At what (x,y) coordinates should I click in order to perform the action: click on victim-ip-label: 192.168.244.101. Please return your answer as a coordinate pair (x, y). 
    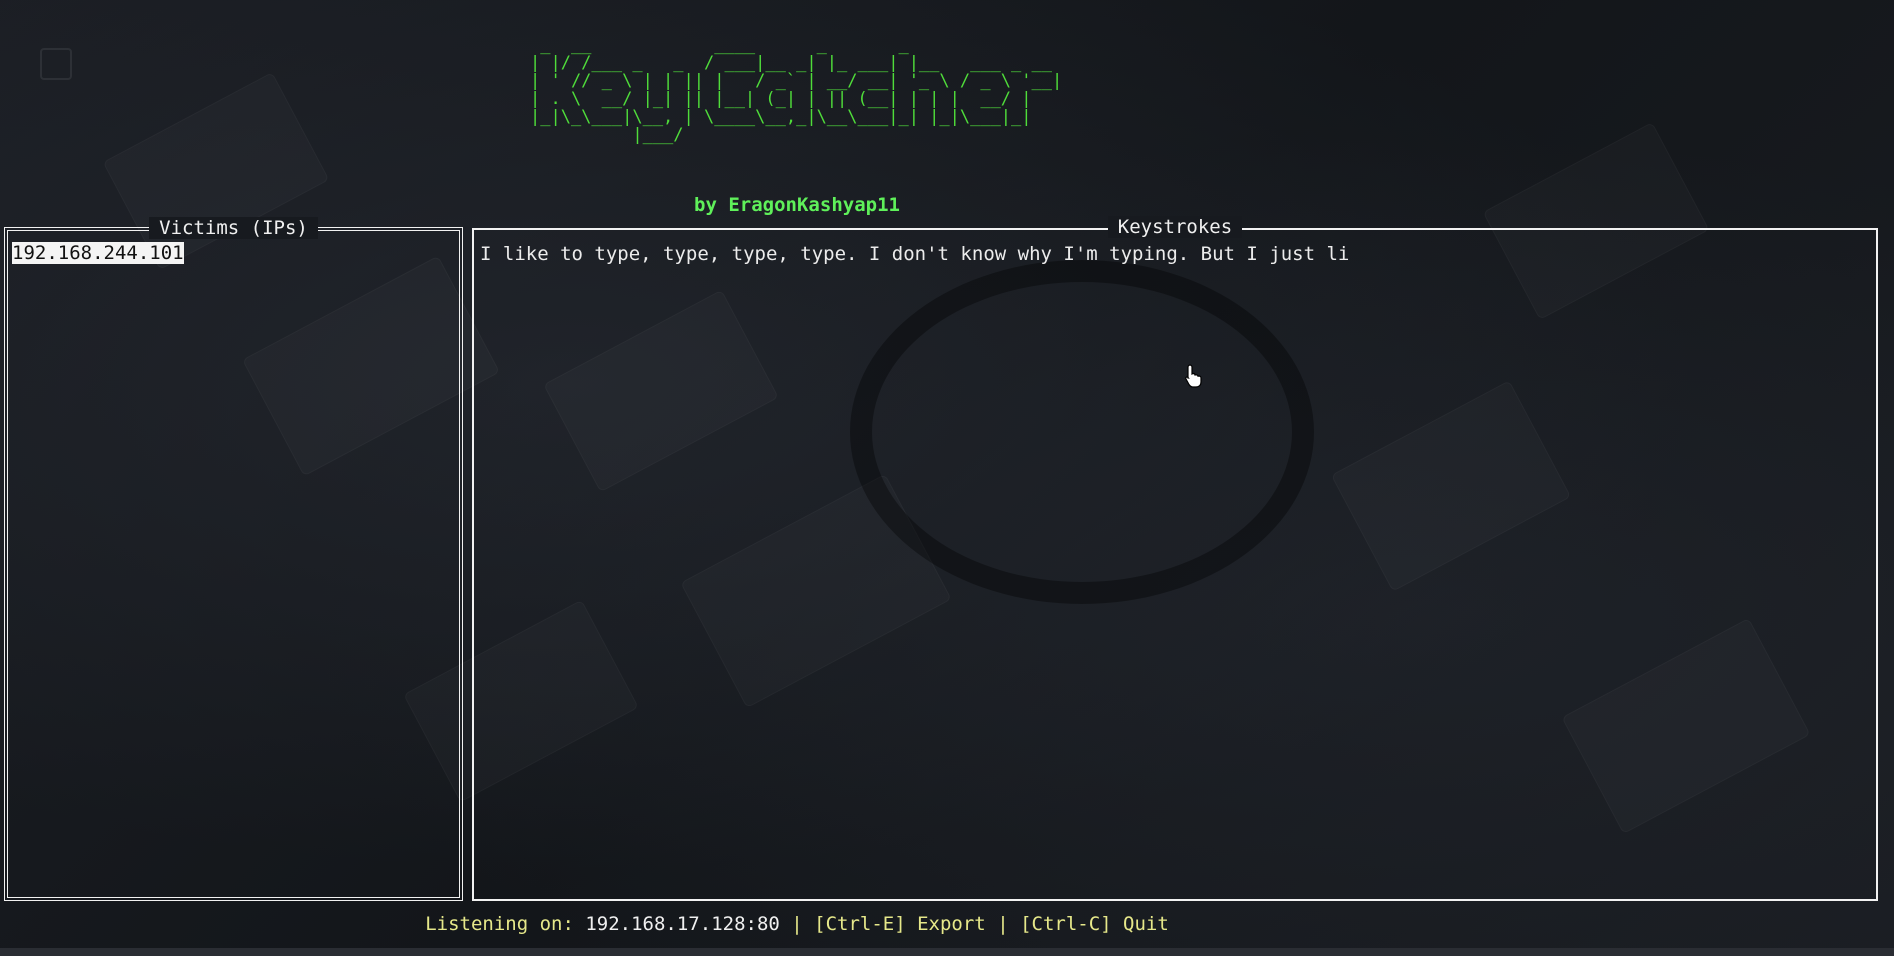
    Looking at the image, I should click on (98, 253).